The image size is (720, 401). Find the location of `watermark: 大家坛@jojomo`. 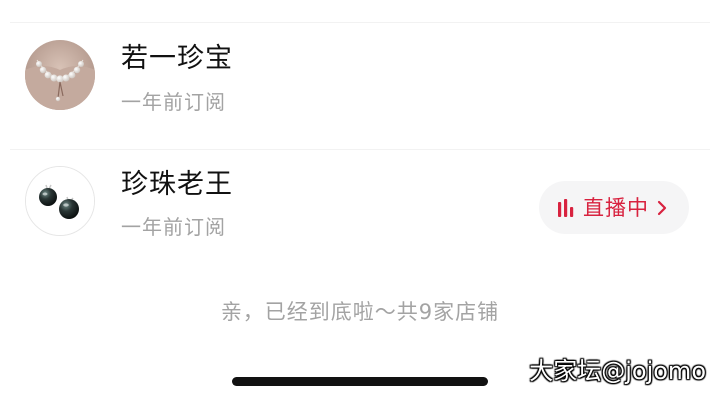

watermark: 大家坛@jojomo is located at coordinates (617, 371).